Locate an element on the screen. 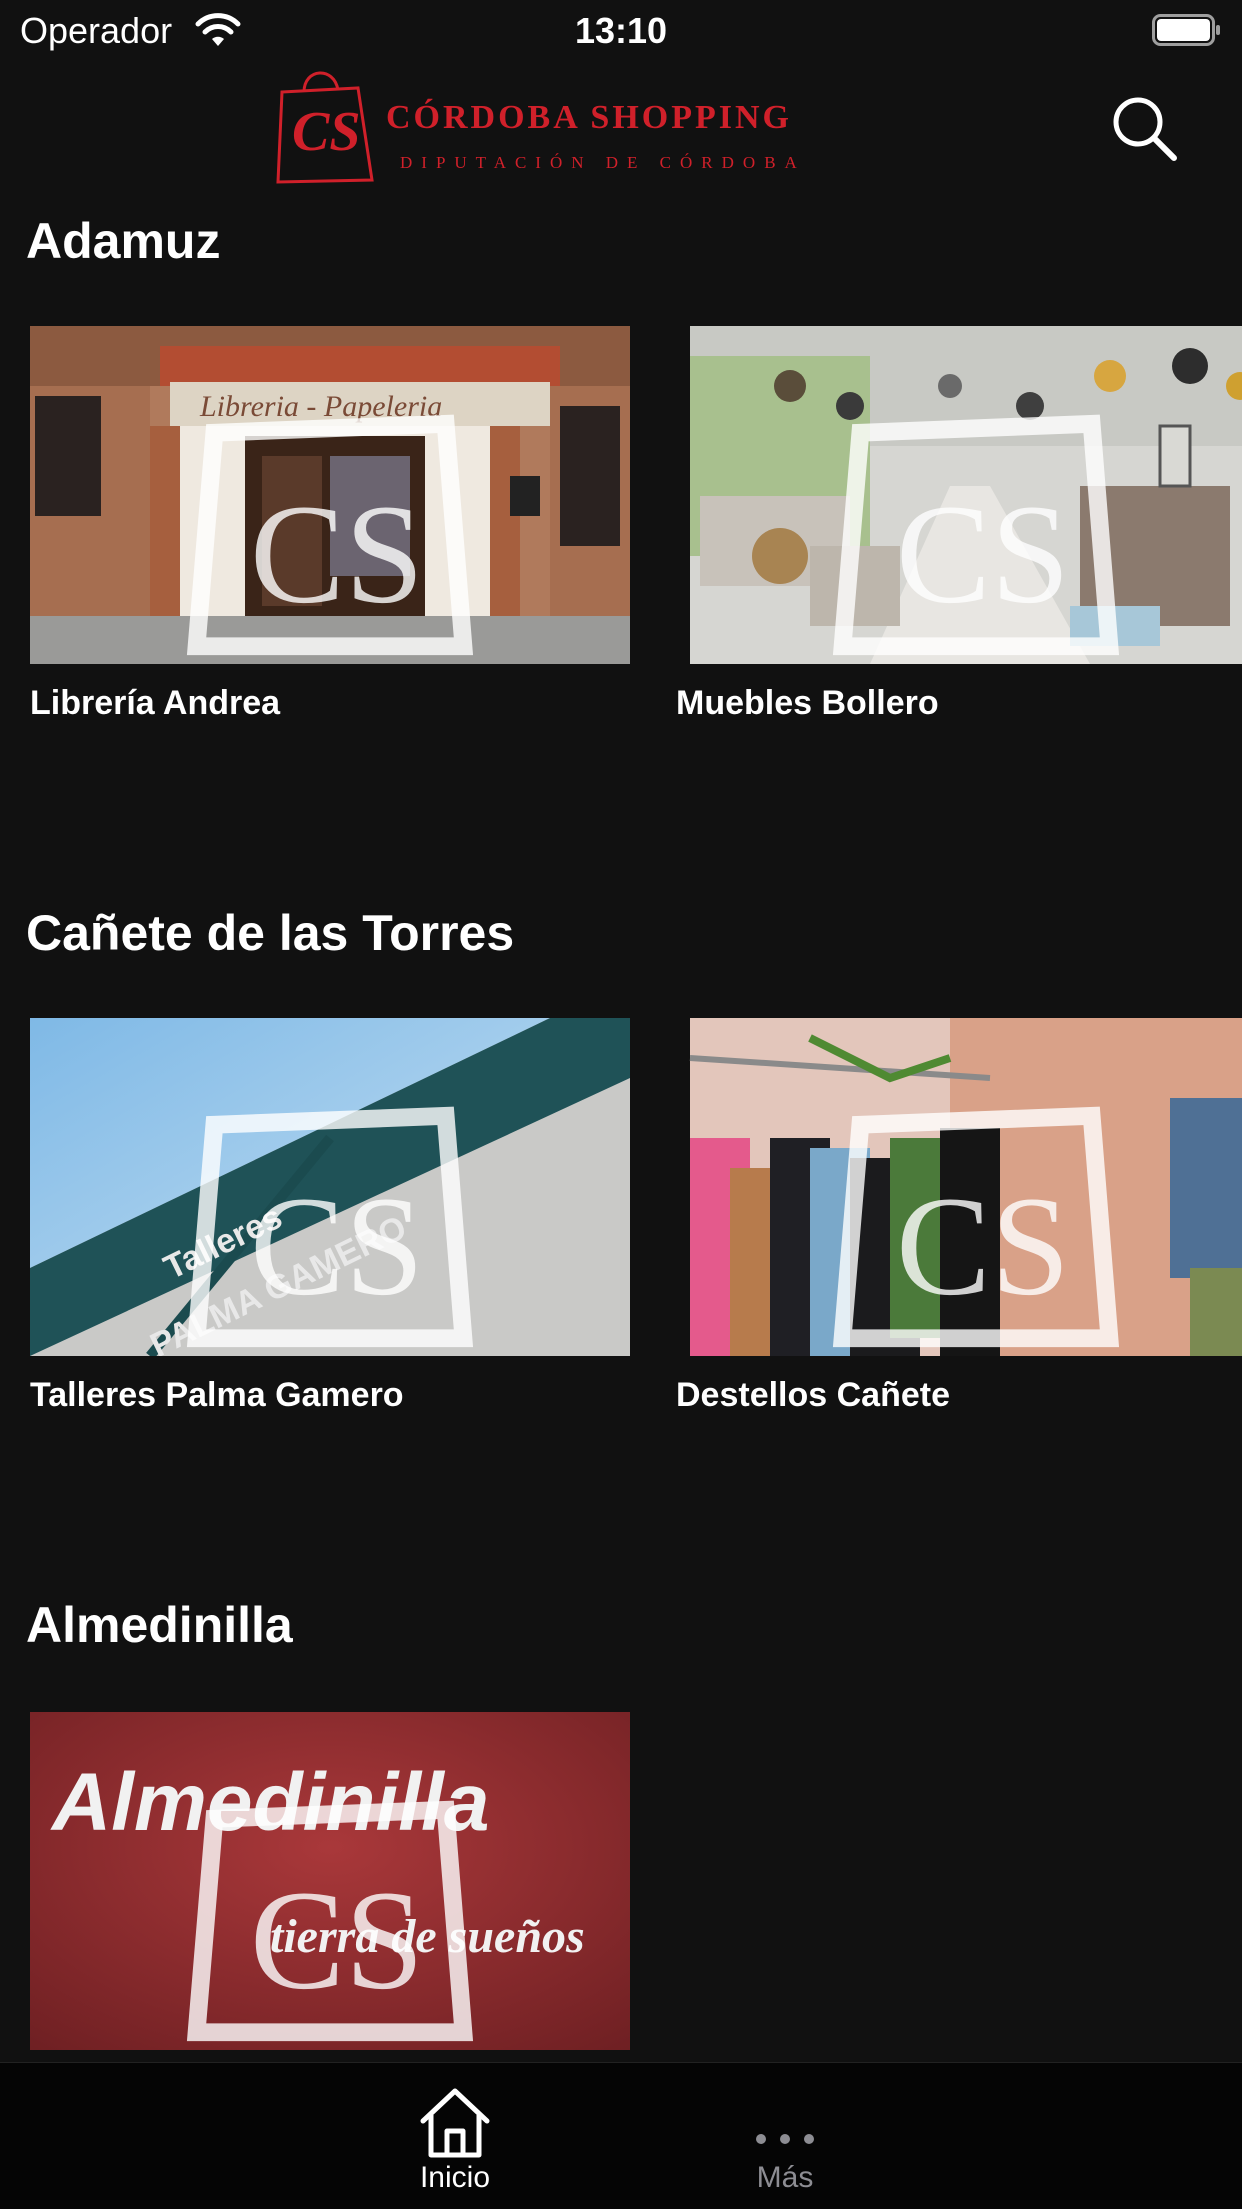 This screenshot has height=2209, width=1242. shop-card-libreria-andrea: Libreria - Papeleria CS Librería Andrea is located at coordinates (330, 524).